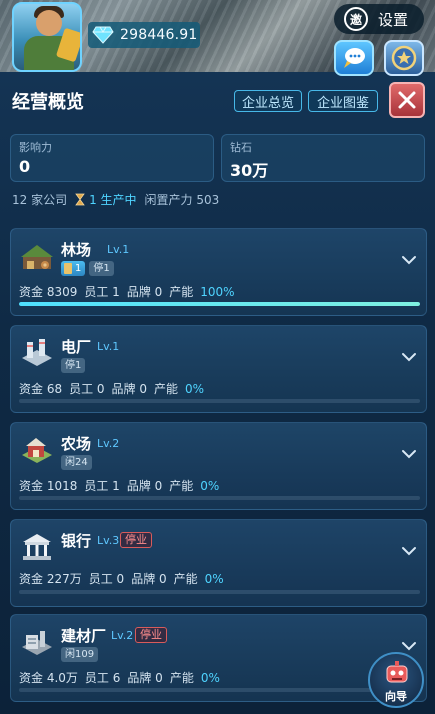  I want to click on guide-button: 向导, so click(396, 680).